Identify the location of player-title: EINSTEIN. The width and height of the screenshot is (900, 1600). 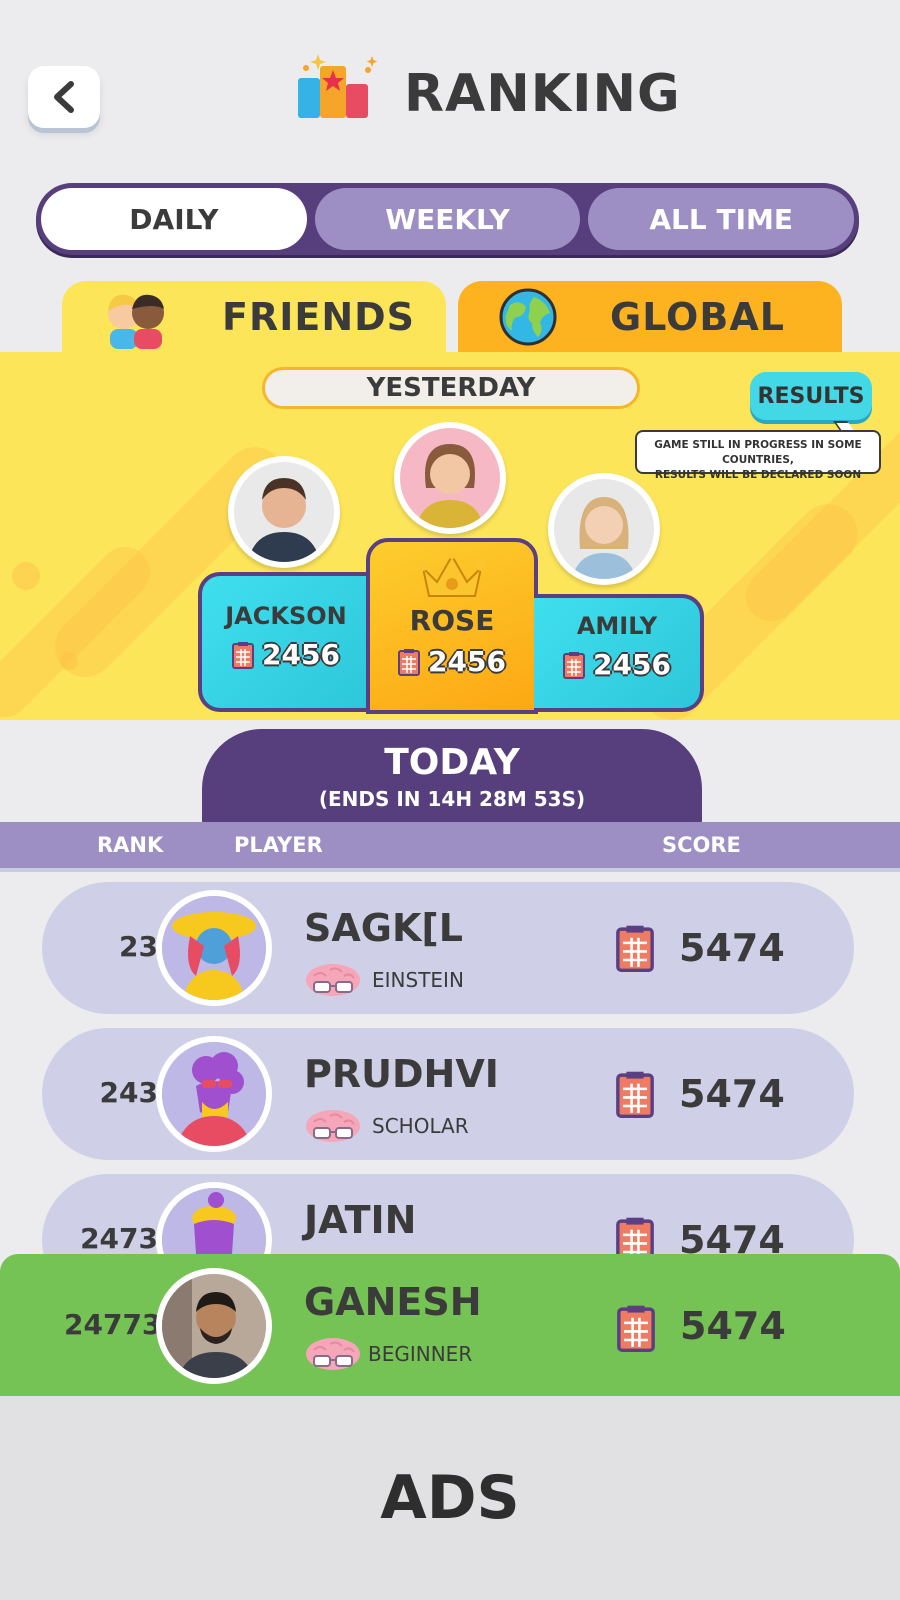
(418, 980).